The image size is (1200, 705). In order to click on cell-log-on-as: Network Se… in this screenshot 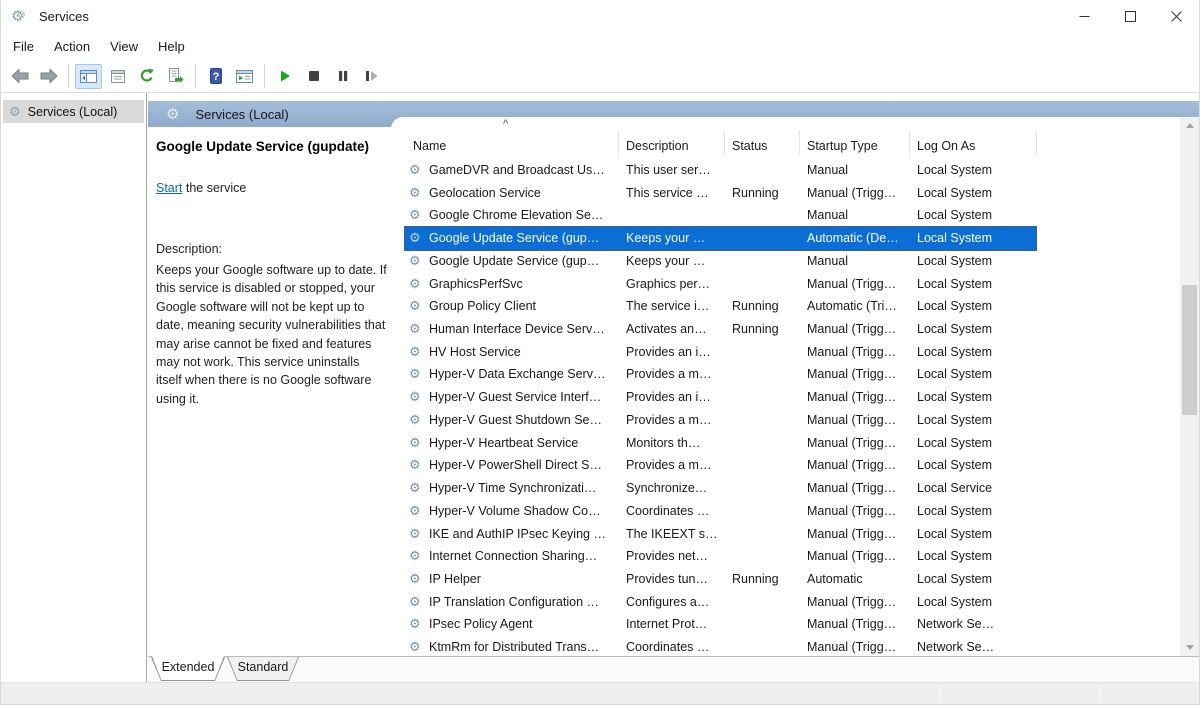, I will do `click(956, 647)`.